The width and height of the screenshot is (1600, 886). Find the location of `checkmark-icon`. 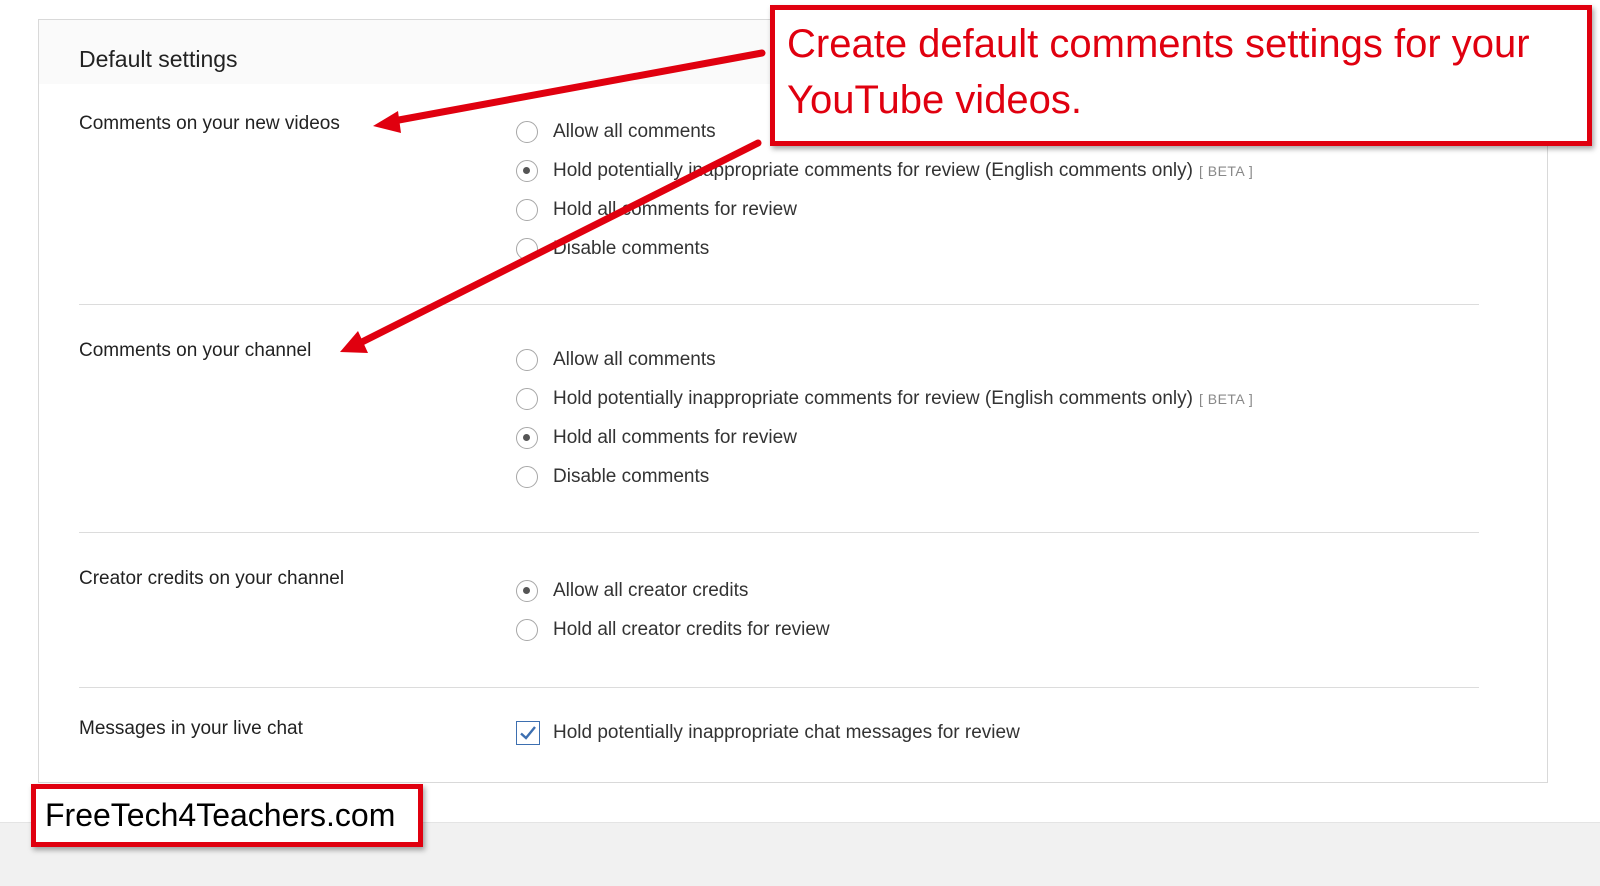

checkmark-icon is located at coordinates (528, 733).